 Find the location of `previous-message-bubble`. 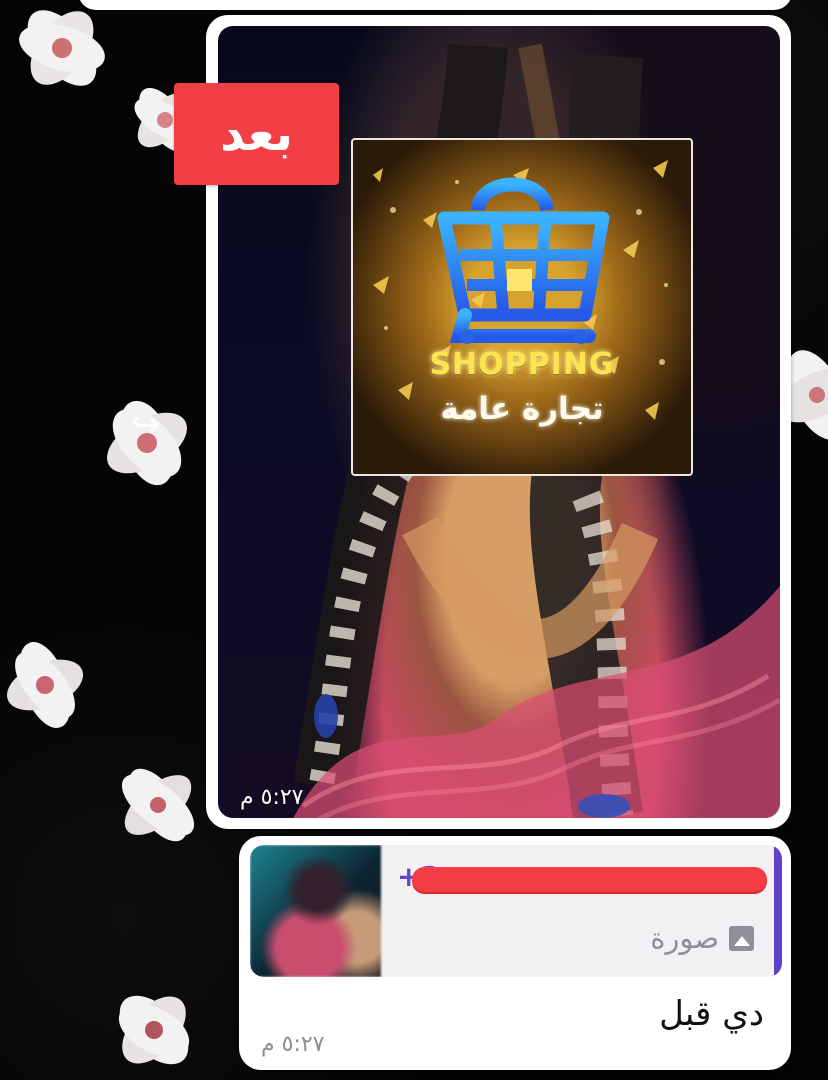

previous-message-bubble is located at coordinates (435, 5).